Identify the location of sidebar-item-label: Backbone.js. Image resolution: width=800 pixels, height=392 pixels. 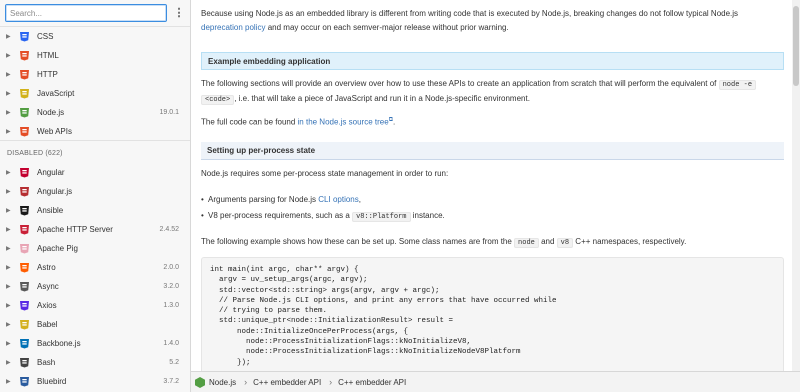
(59, 343).